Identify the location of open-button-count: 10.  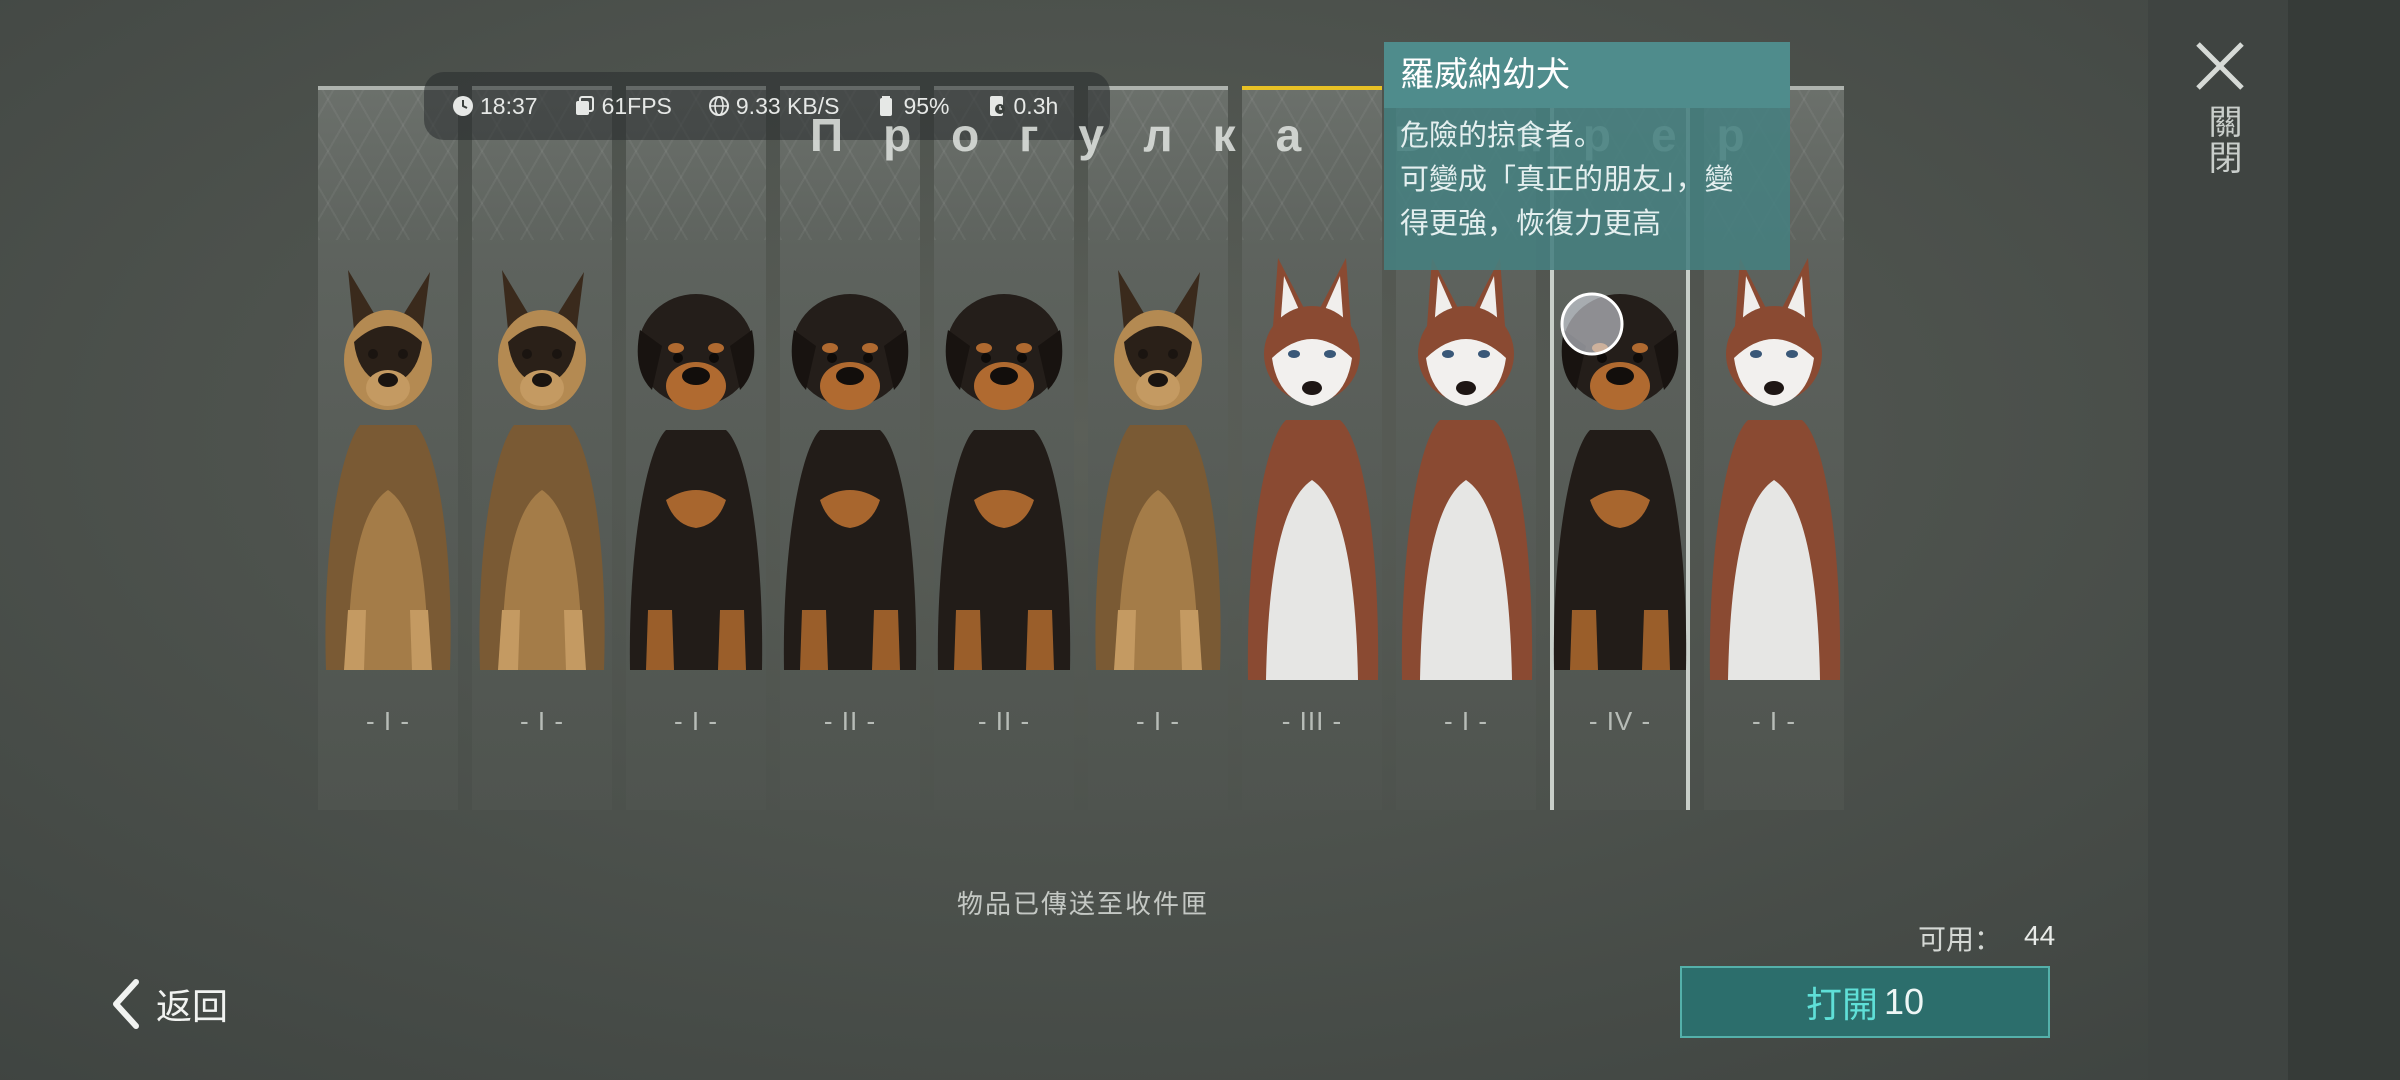
(1904, 1001).